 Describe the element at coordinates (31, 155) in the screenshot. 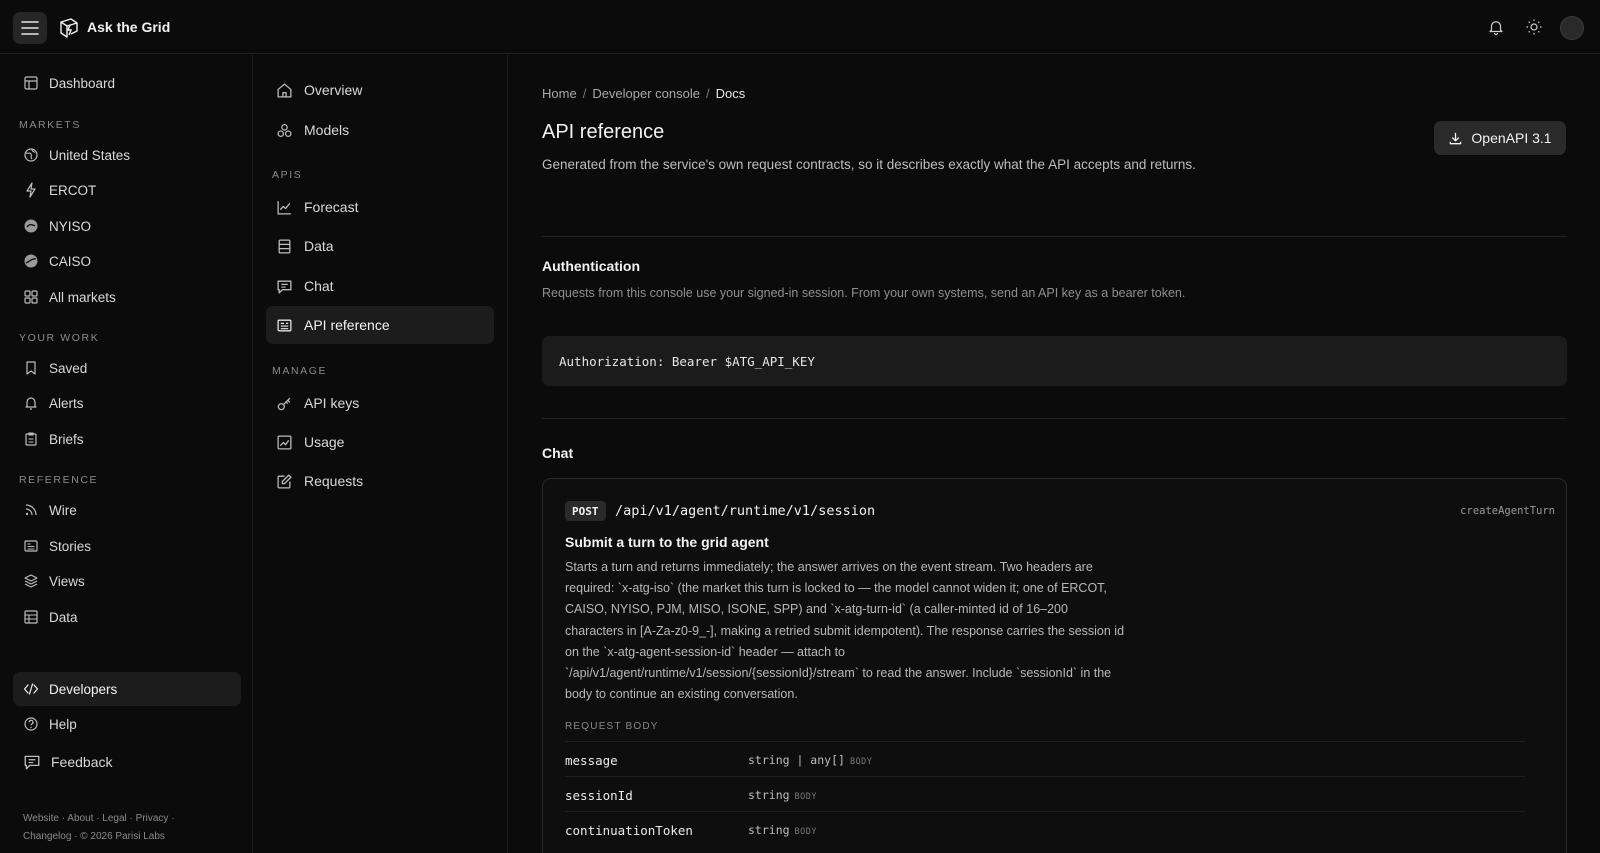

I see `globe-icon` at that location.